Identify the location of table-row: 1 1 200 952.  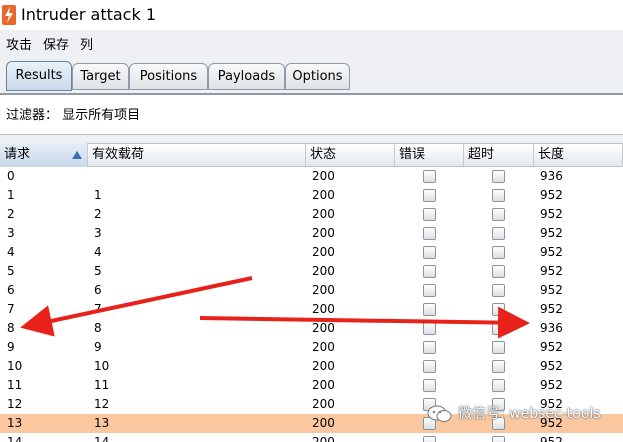
(311, 195).